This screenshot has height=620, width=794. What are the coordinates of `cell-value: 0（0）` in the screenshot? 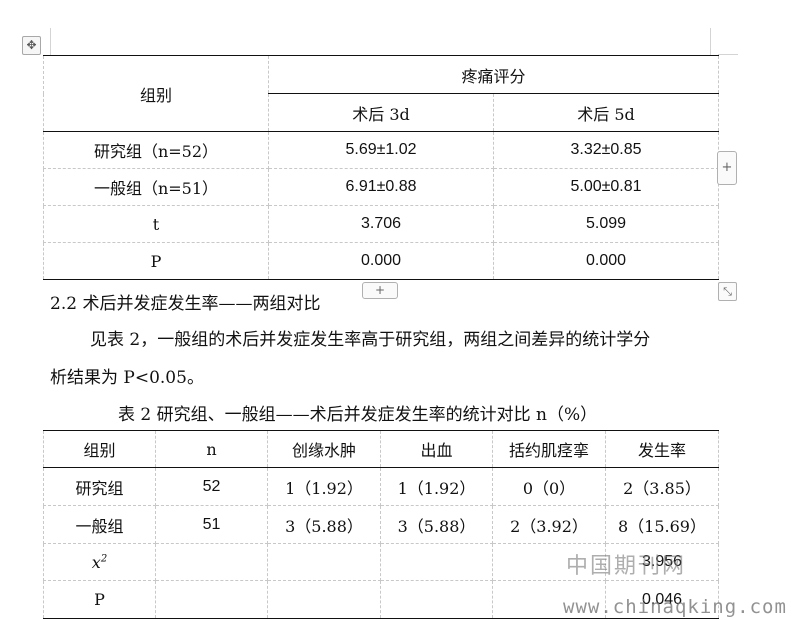 It's located at (549, 486).